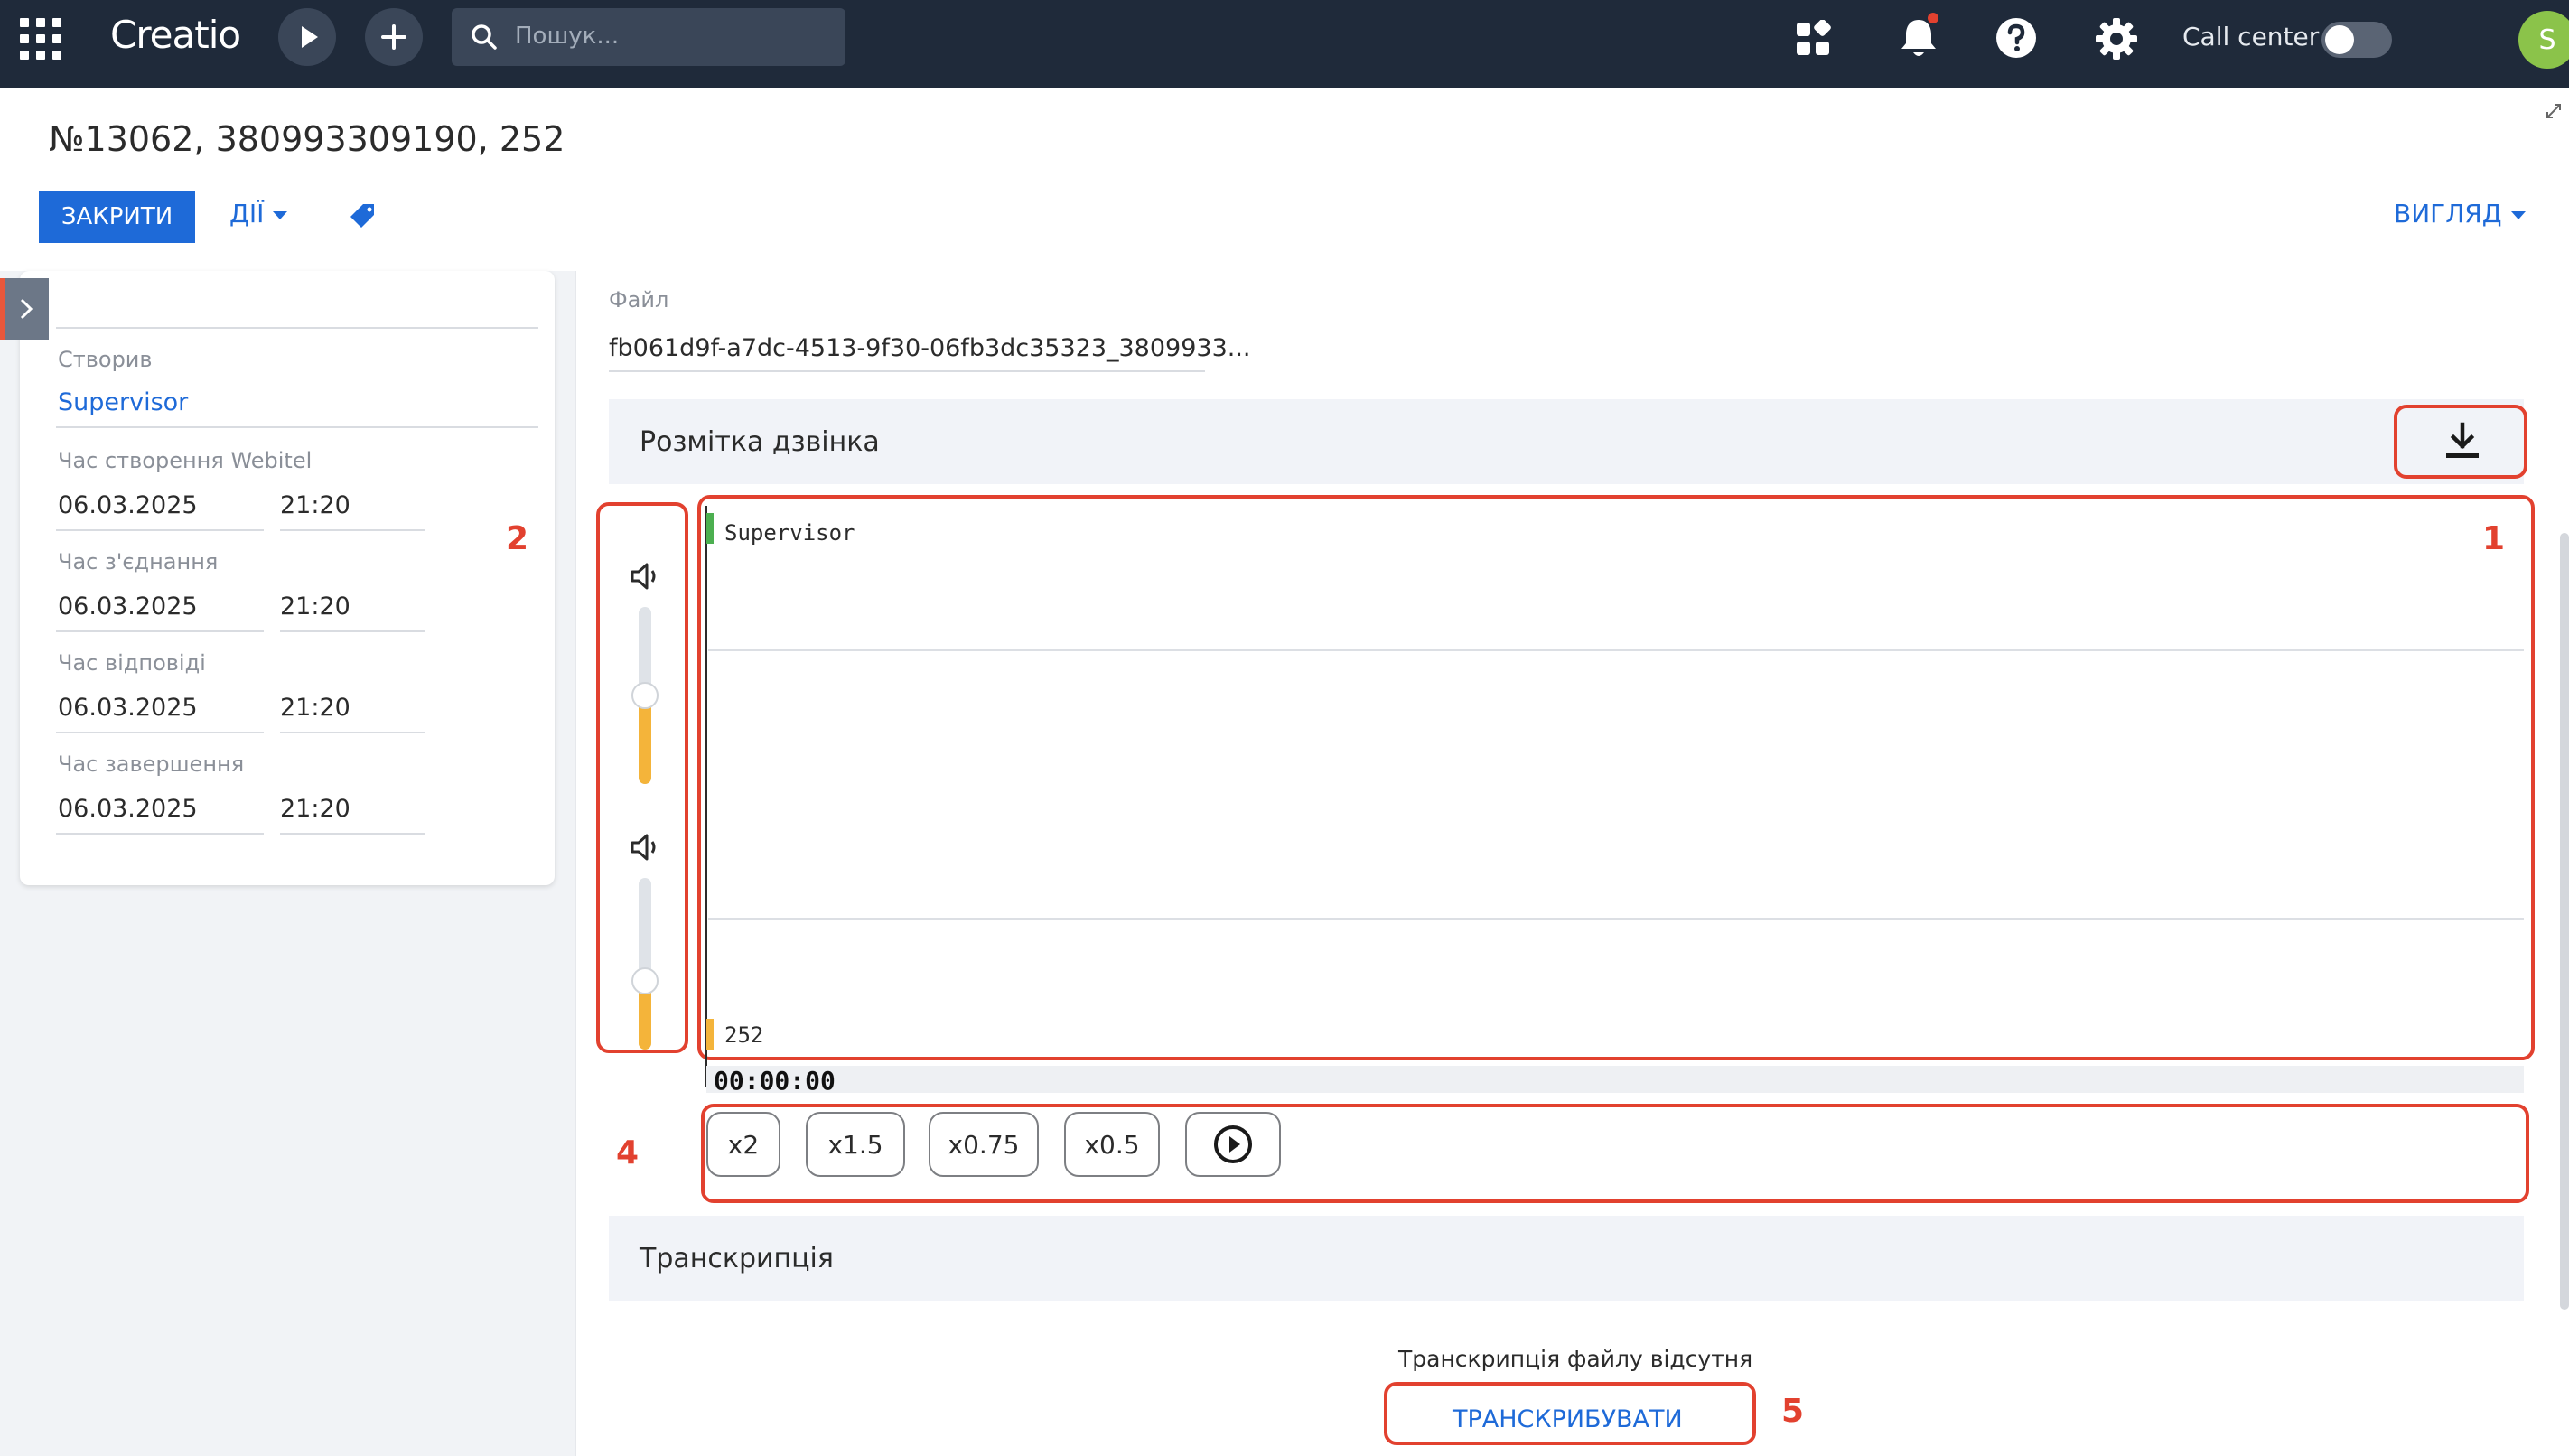 This screenshot has height=1456, width=2569. I want to click on call-markup-header: Розмітка дзвінка, so click(1566, 441).